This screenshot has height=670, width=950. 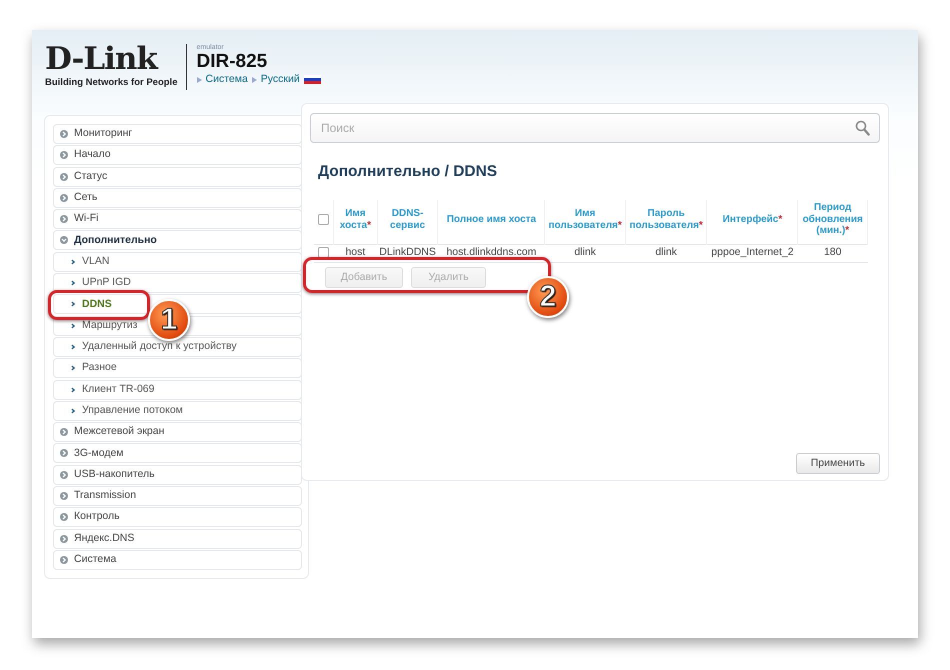 What do you see at coordinates (177, 368) in the screenshot?
I see `sidebar-item: Разное` at bounding box center [177, 368].